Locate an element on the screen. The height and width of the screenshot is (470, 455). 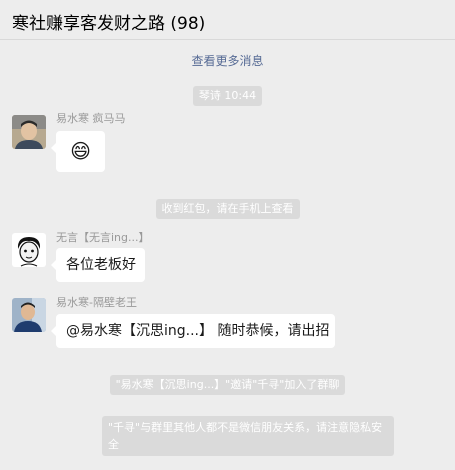
system-message: "易水寒【沉思ing...】"邀请"千寻"加入了群聊 is located at coordinates (227, 384).